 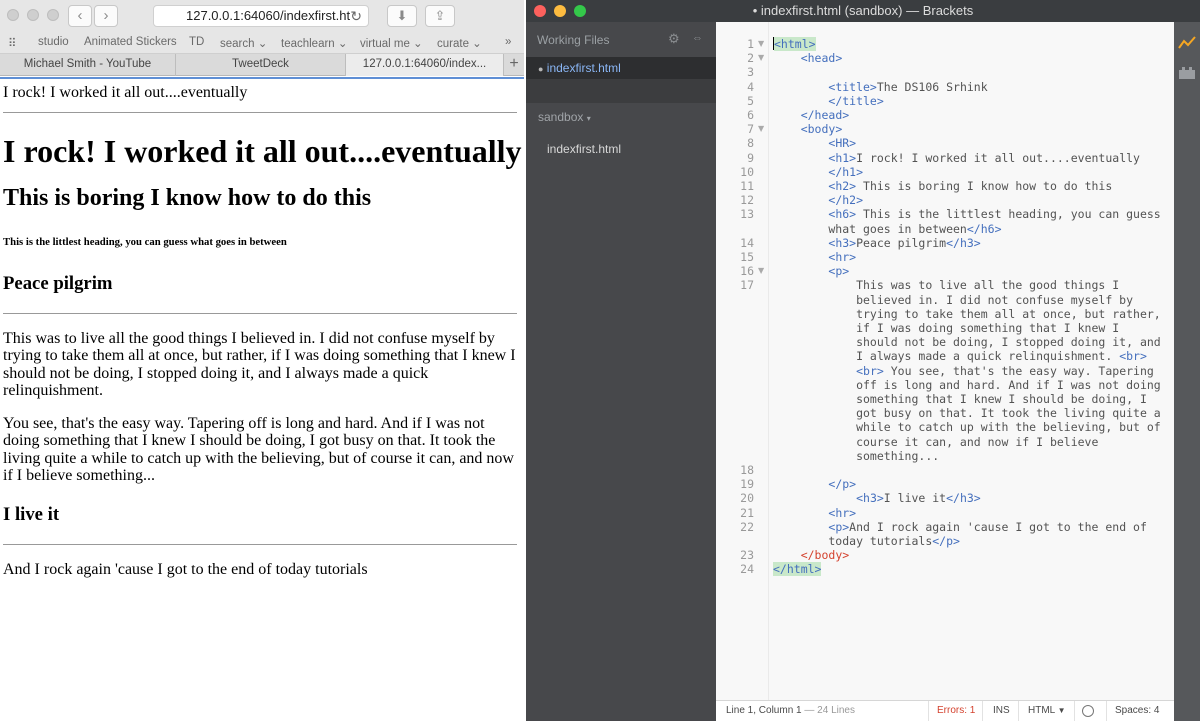 I want to click on code-text: </html>, so click(x=797, y=569).